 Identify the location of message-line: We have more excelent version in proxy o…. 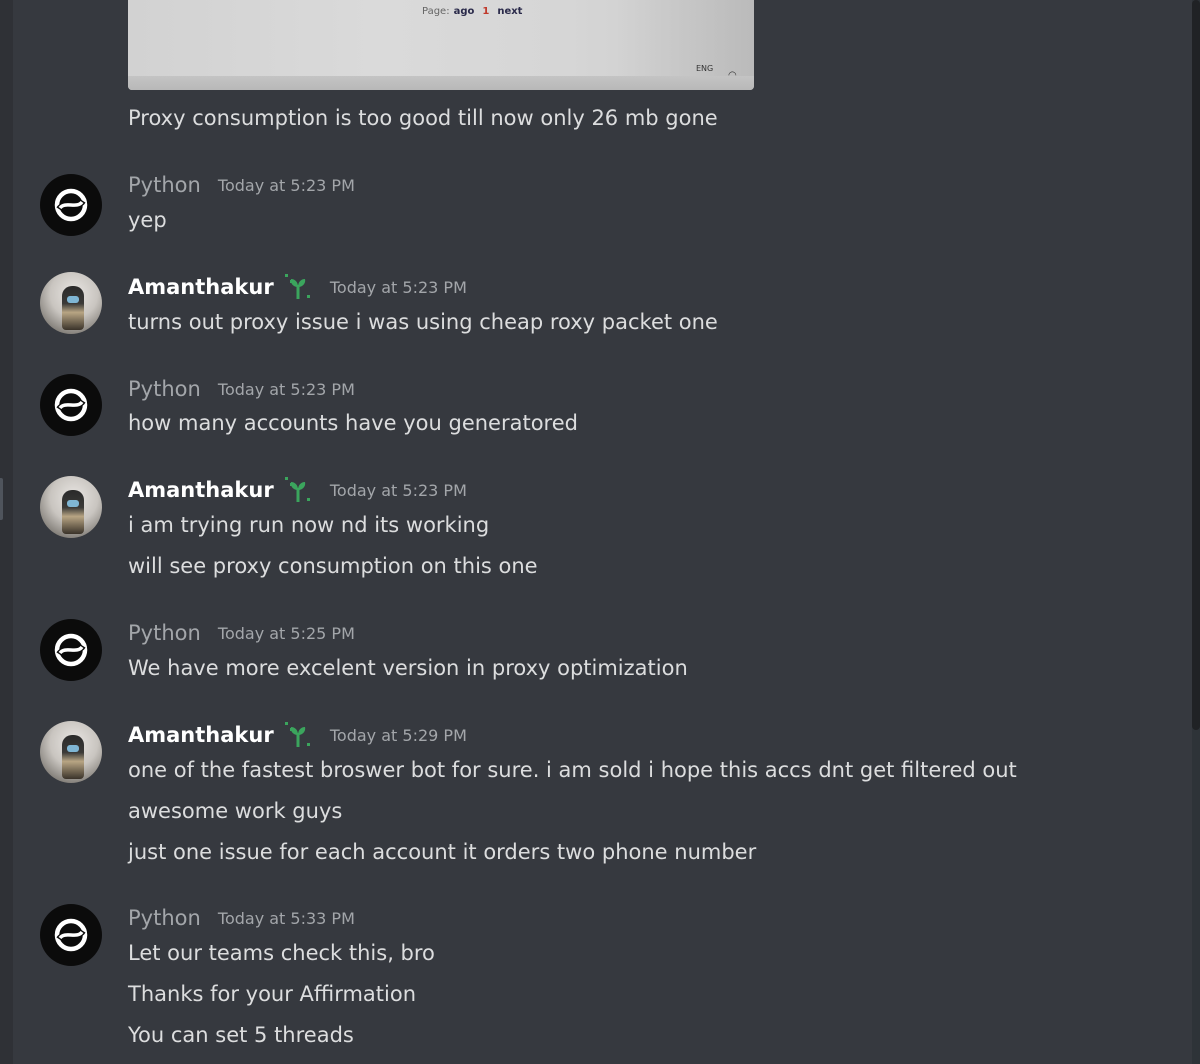
(408, 668).